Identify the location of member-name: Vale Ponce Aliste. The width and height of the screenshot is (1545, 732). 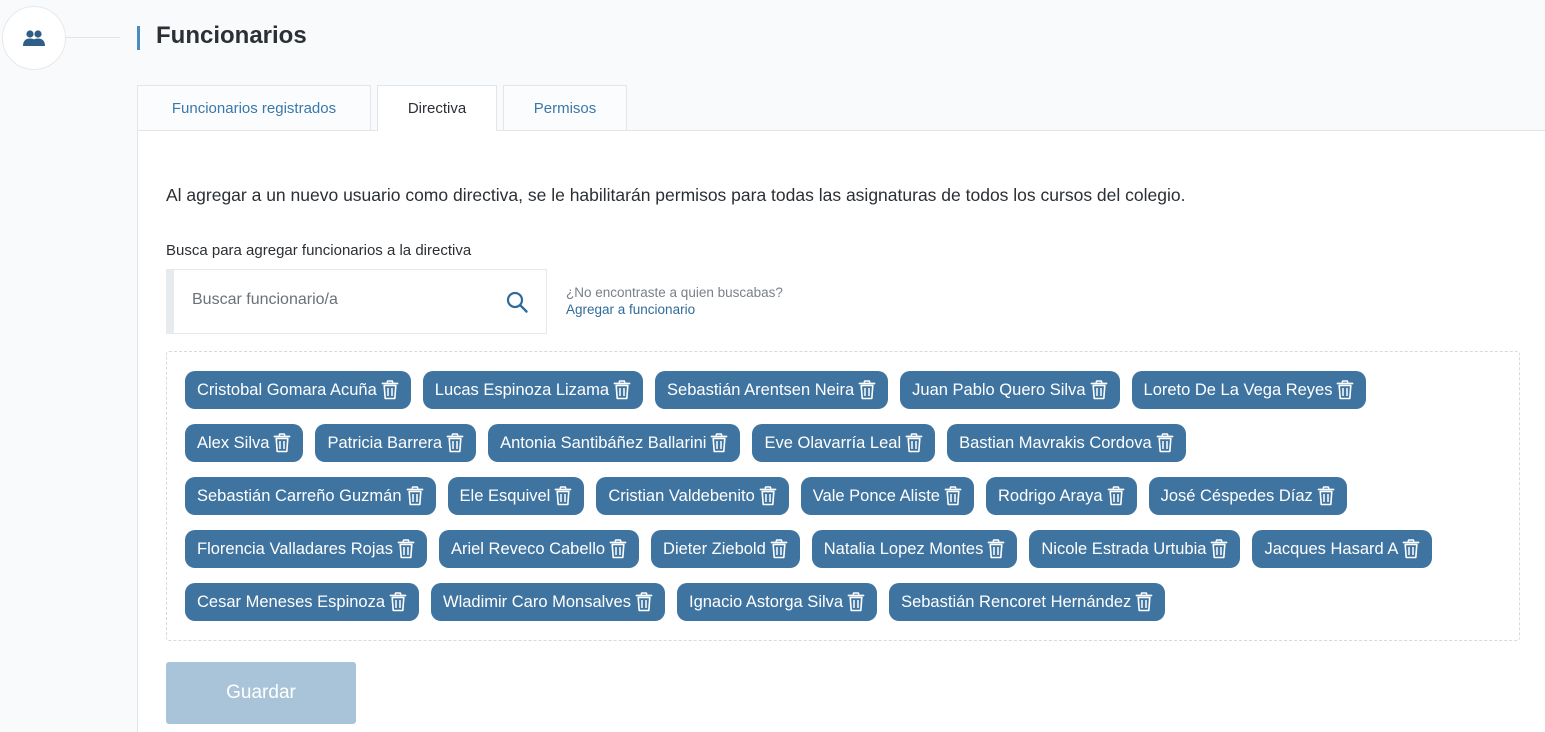
(876, 495).